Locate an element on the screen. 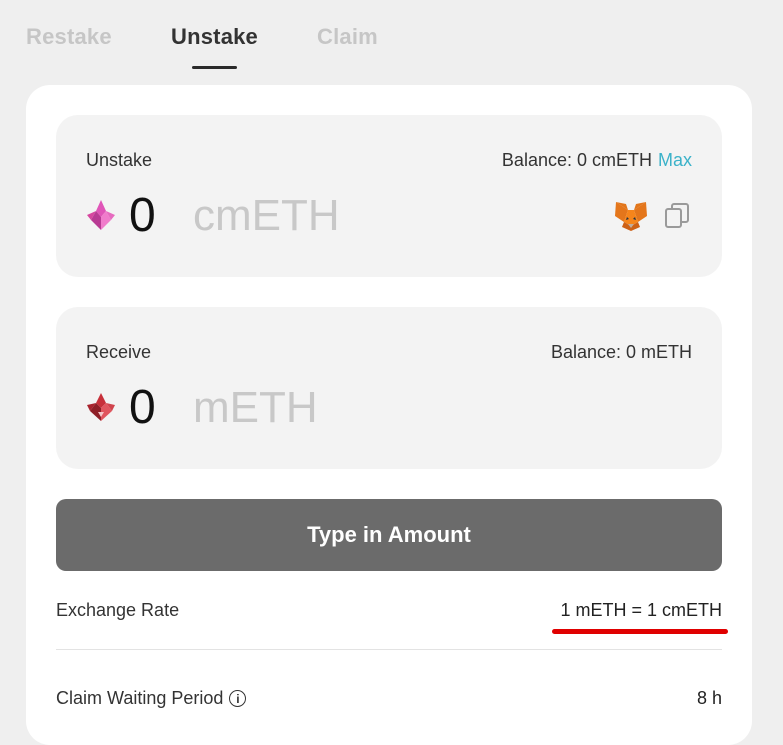 This screenshot has width=783, height=745. type-in-amount-button: Type in Amount is located at coordinates (389, 535).